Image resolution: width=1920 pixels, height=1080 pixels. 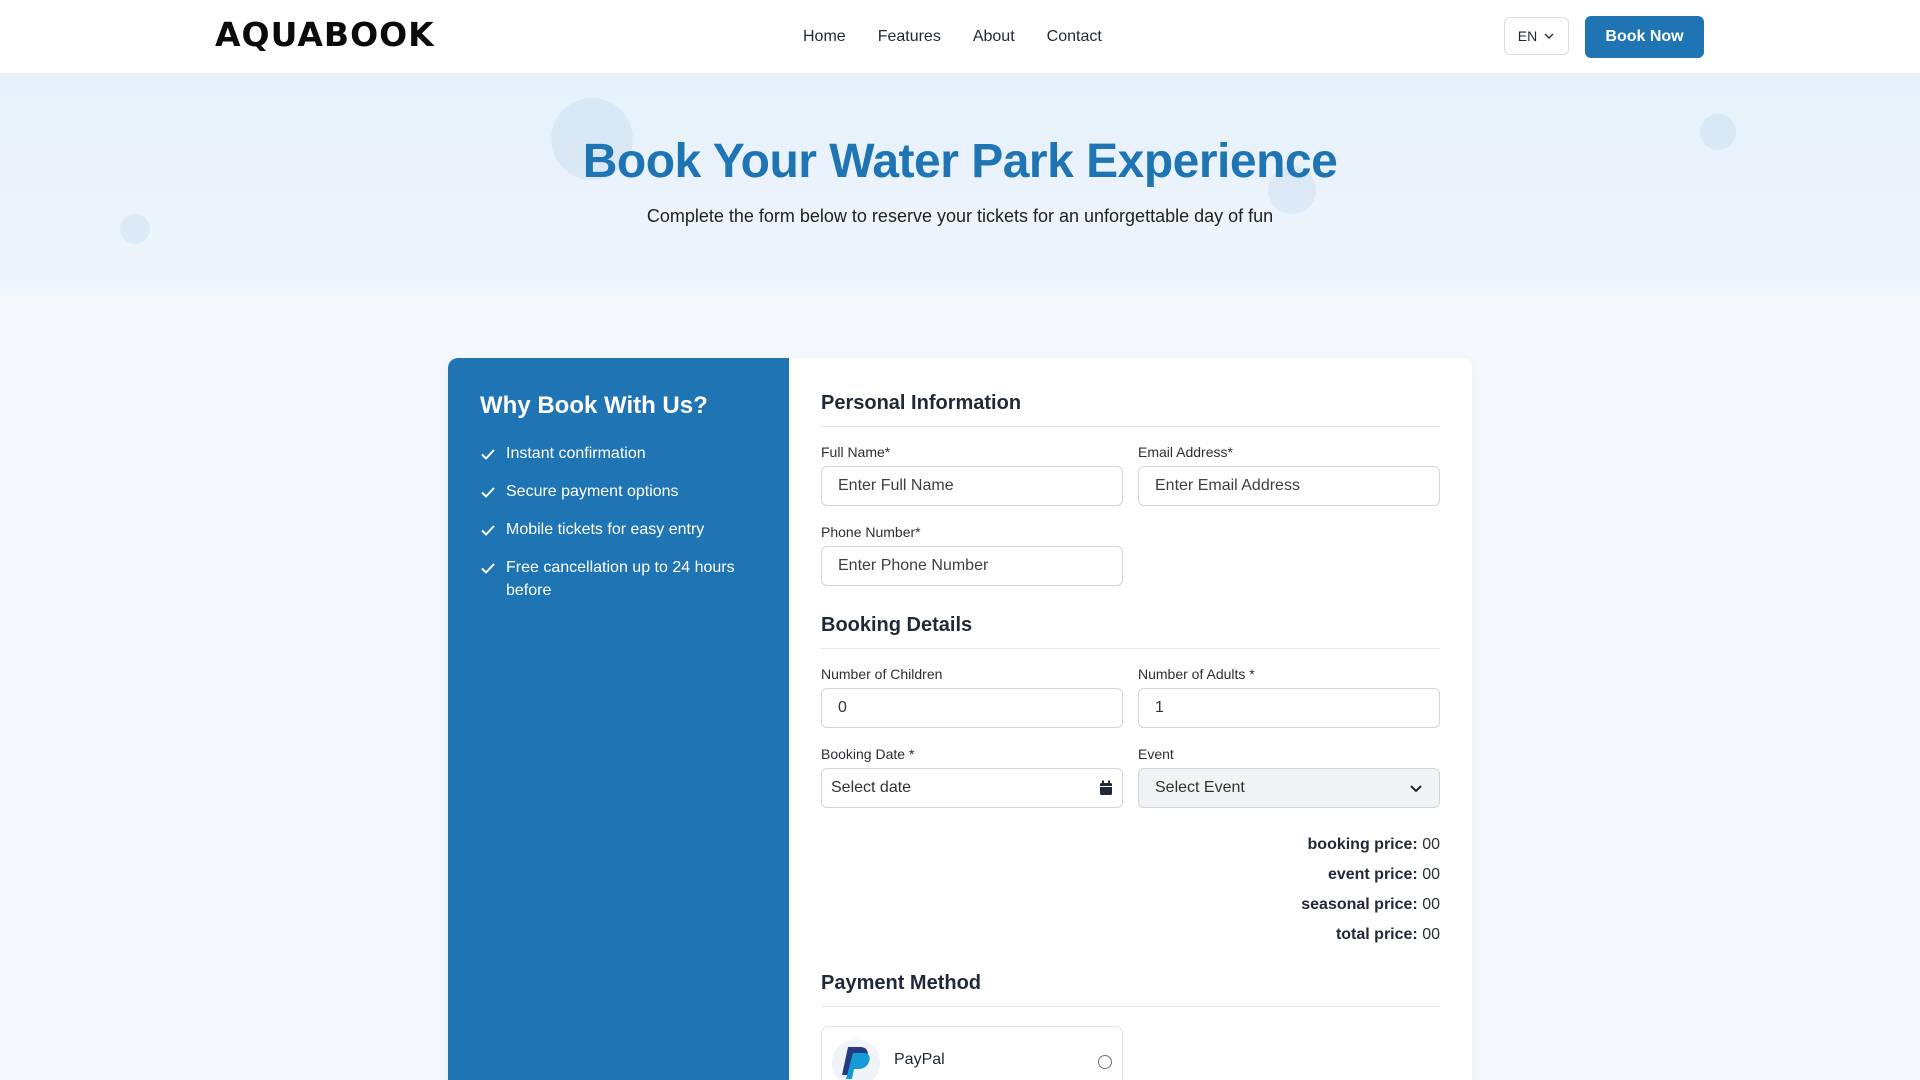 I want to click on children-input: 0, so click(x=972, y=708).